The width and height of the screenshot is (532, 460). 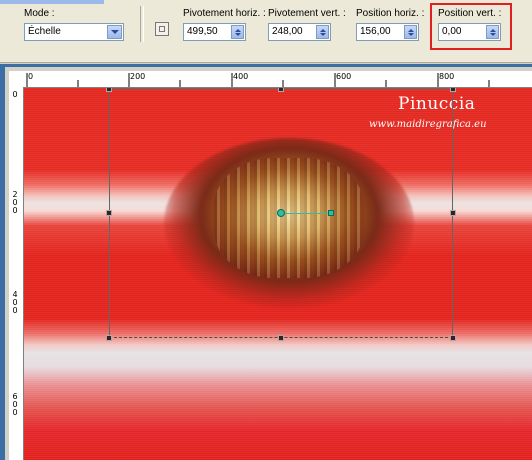 What do you see at coordinates (453, 213) in the screenshot?
I see `handle-middle-right` at bounding box center [453, 213].